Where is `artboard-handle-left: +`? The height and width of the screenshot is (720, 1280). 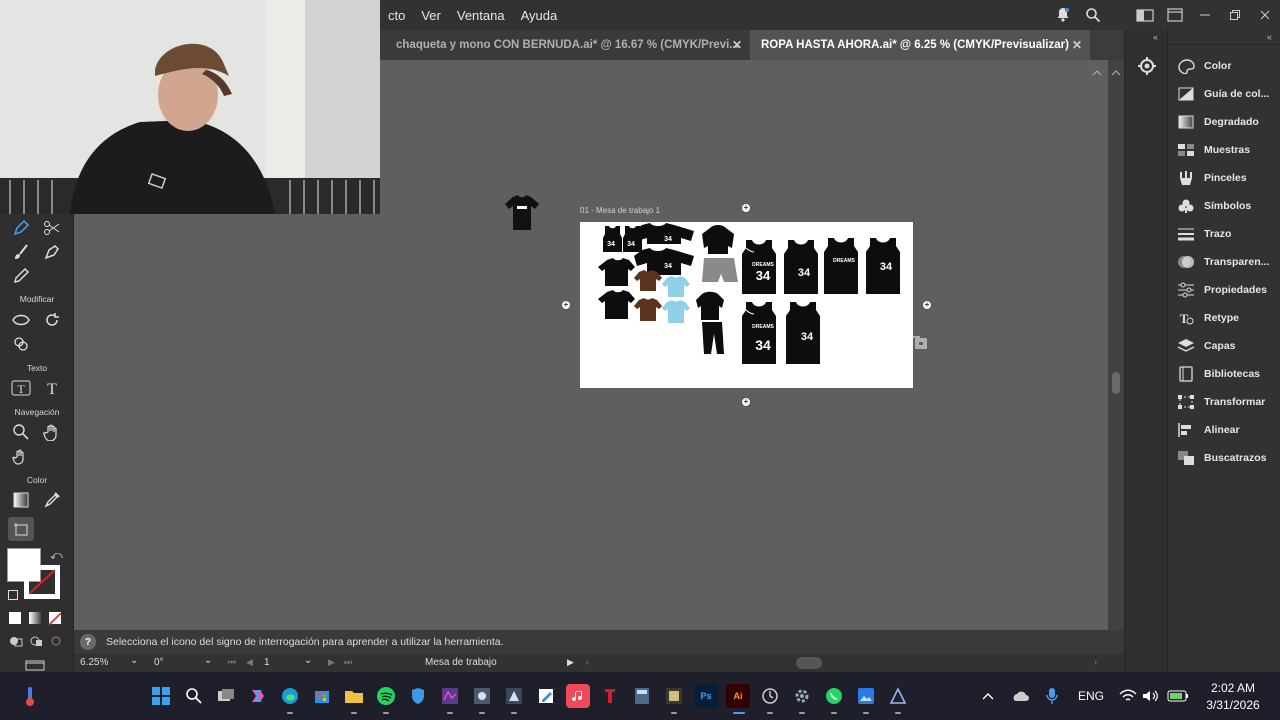 artboard-handle-left: + is located at coordinates (566, 305).